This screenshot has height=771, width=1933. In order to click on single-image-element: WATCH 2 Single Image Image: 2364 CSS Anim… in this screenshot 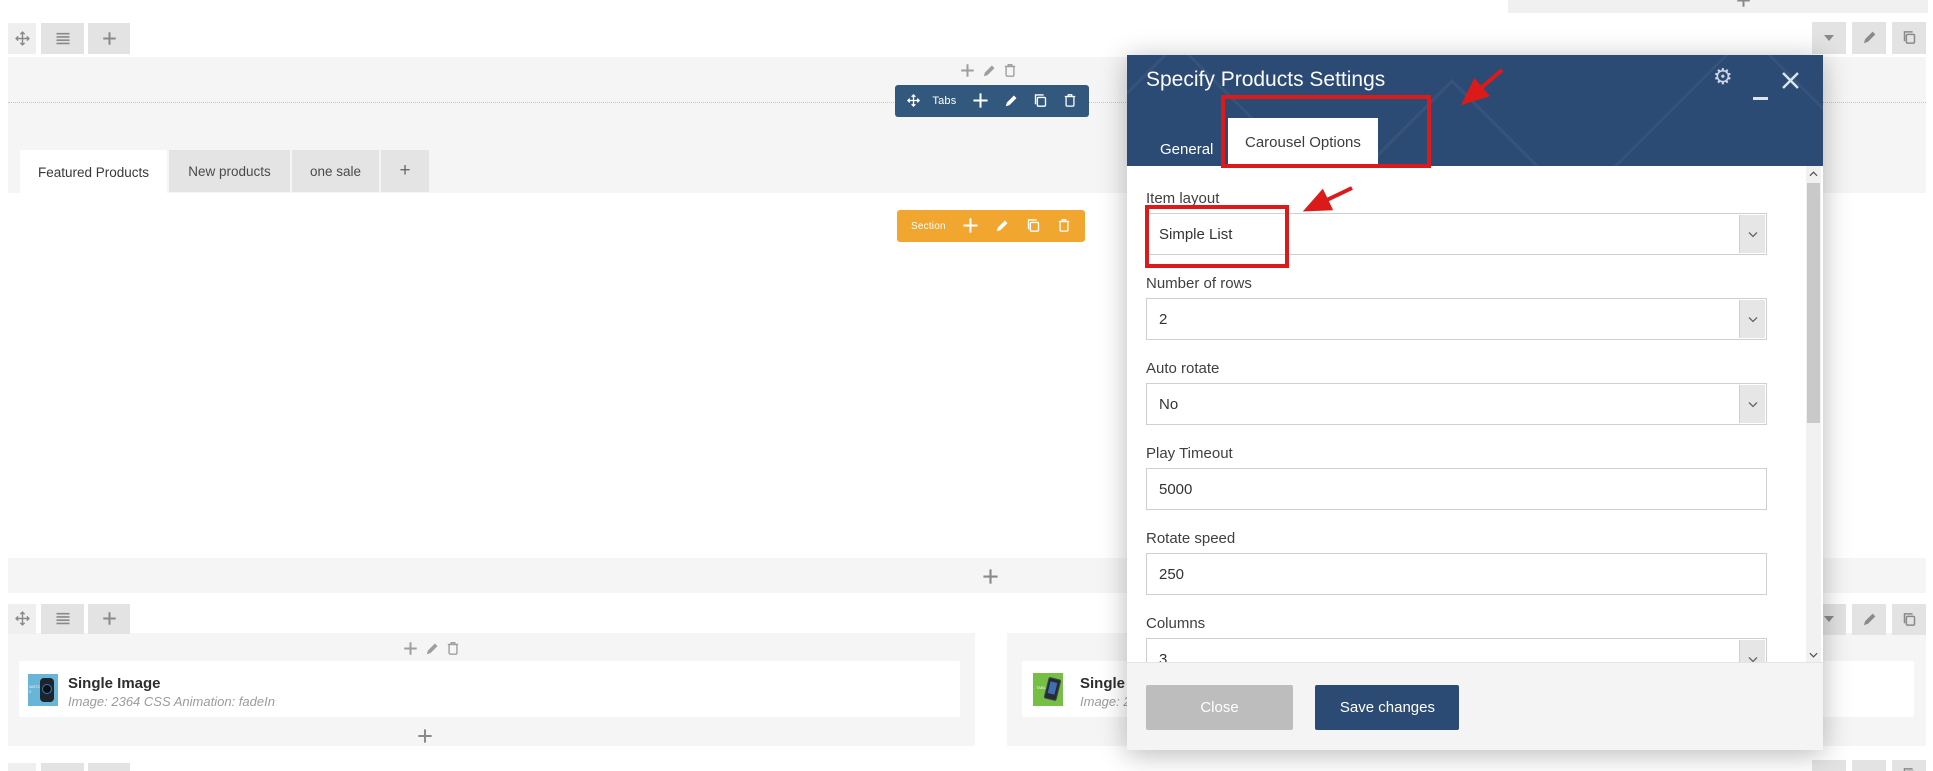, I will do `click(489, 689)`.